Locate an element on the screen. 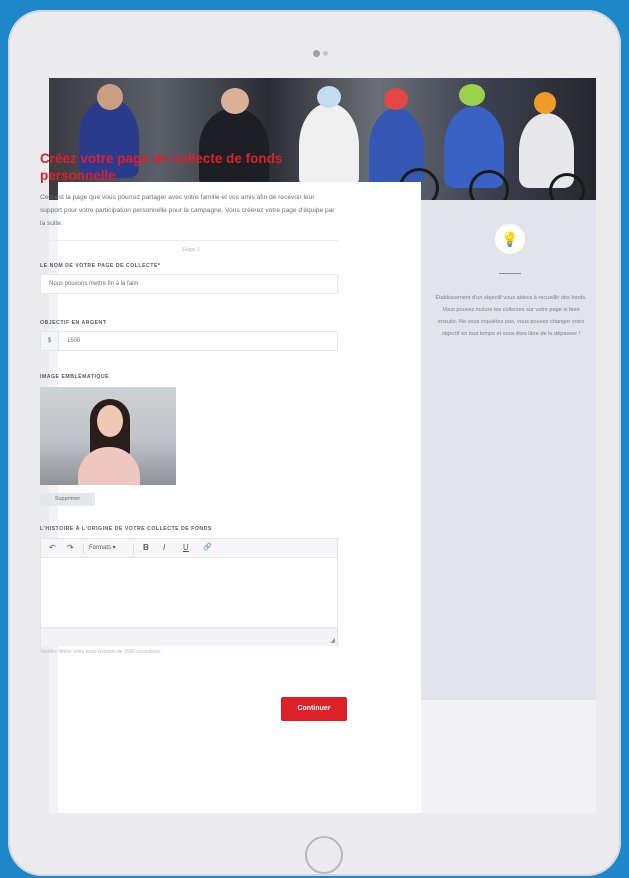  italic-button: I is located at coordinates (164, 547).